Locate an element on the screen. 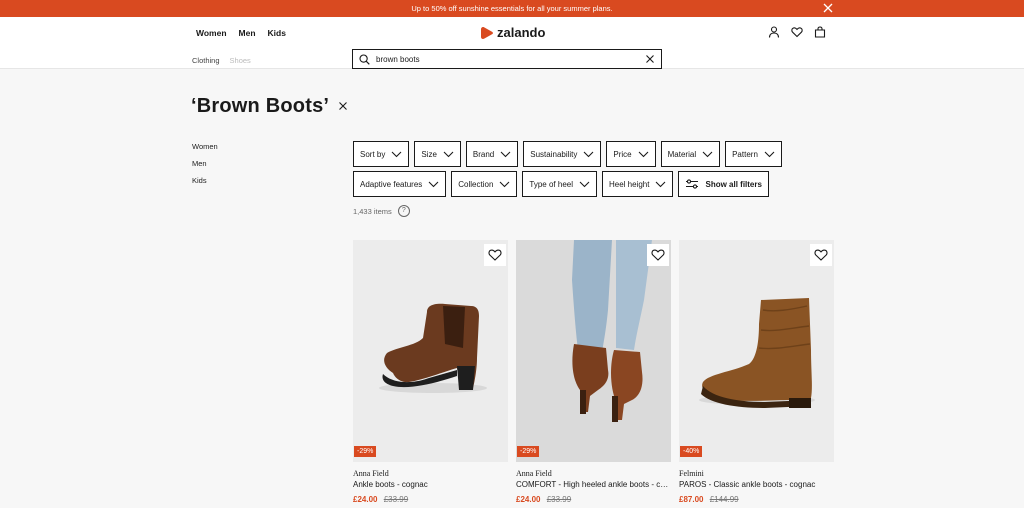  category-kids: Kids is located at coordinates (205, 184).